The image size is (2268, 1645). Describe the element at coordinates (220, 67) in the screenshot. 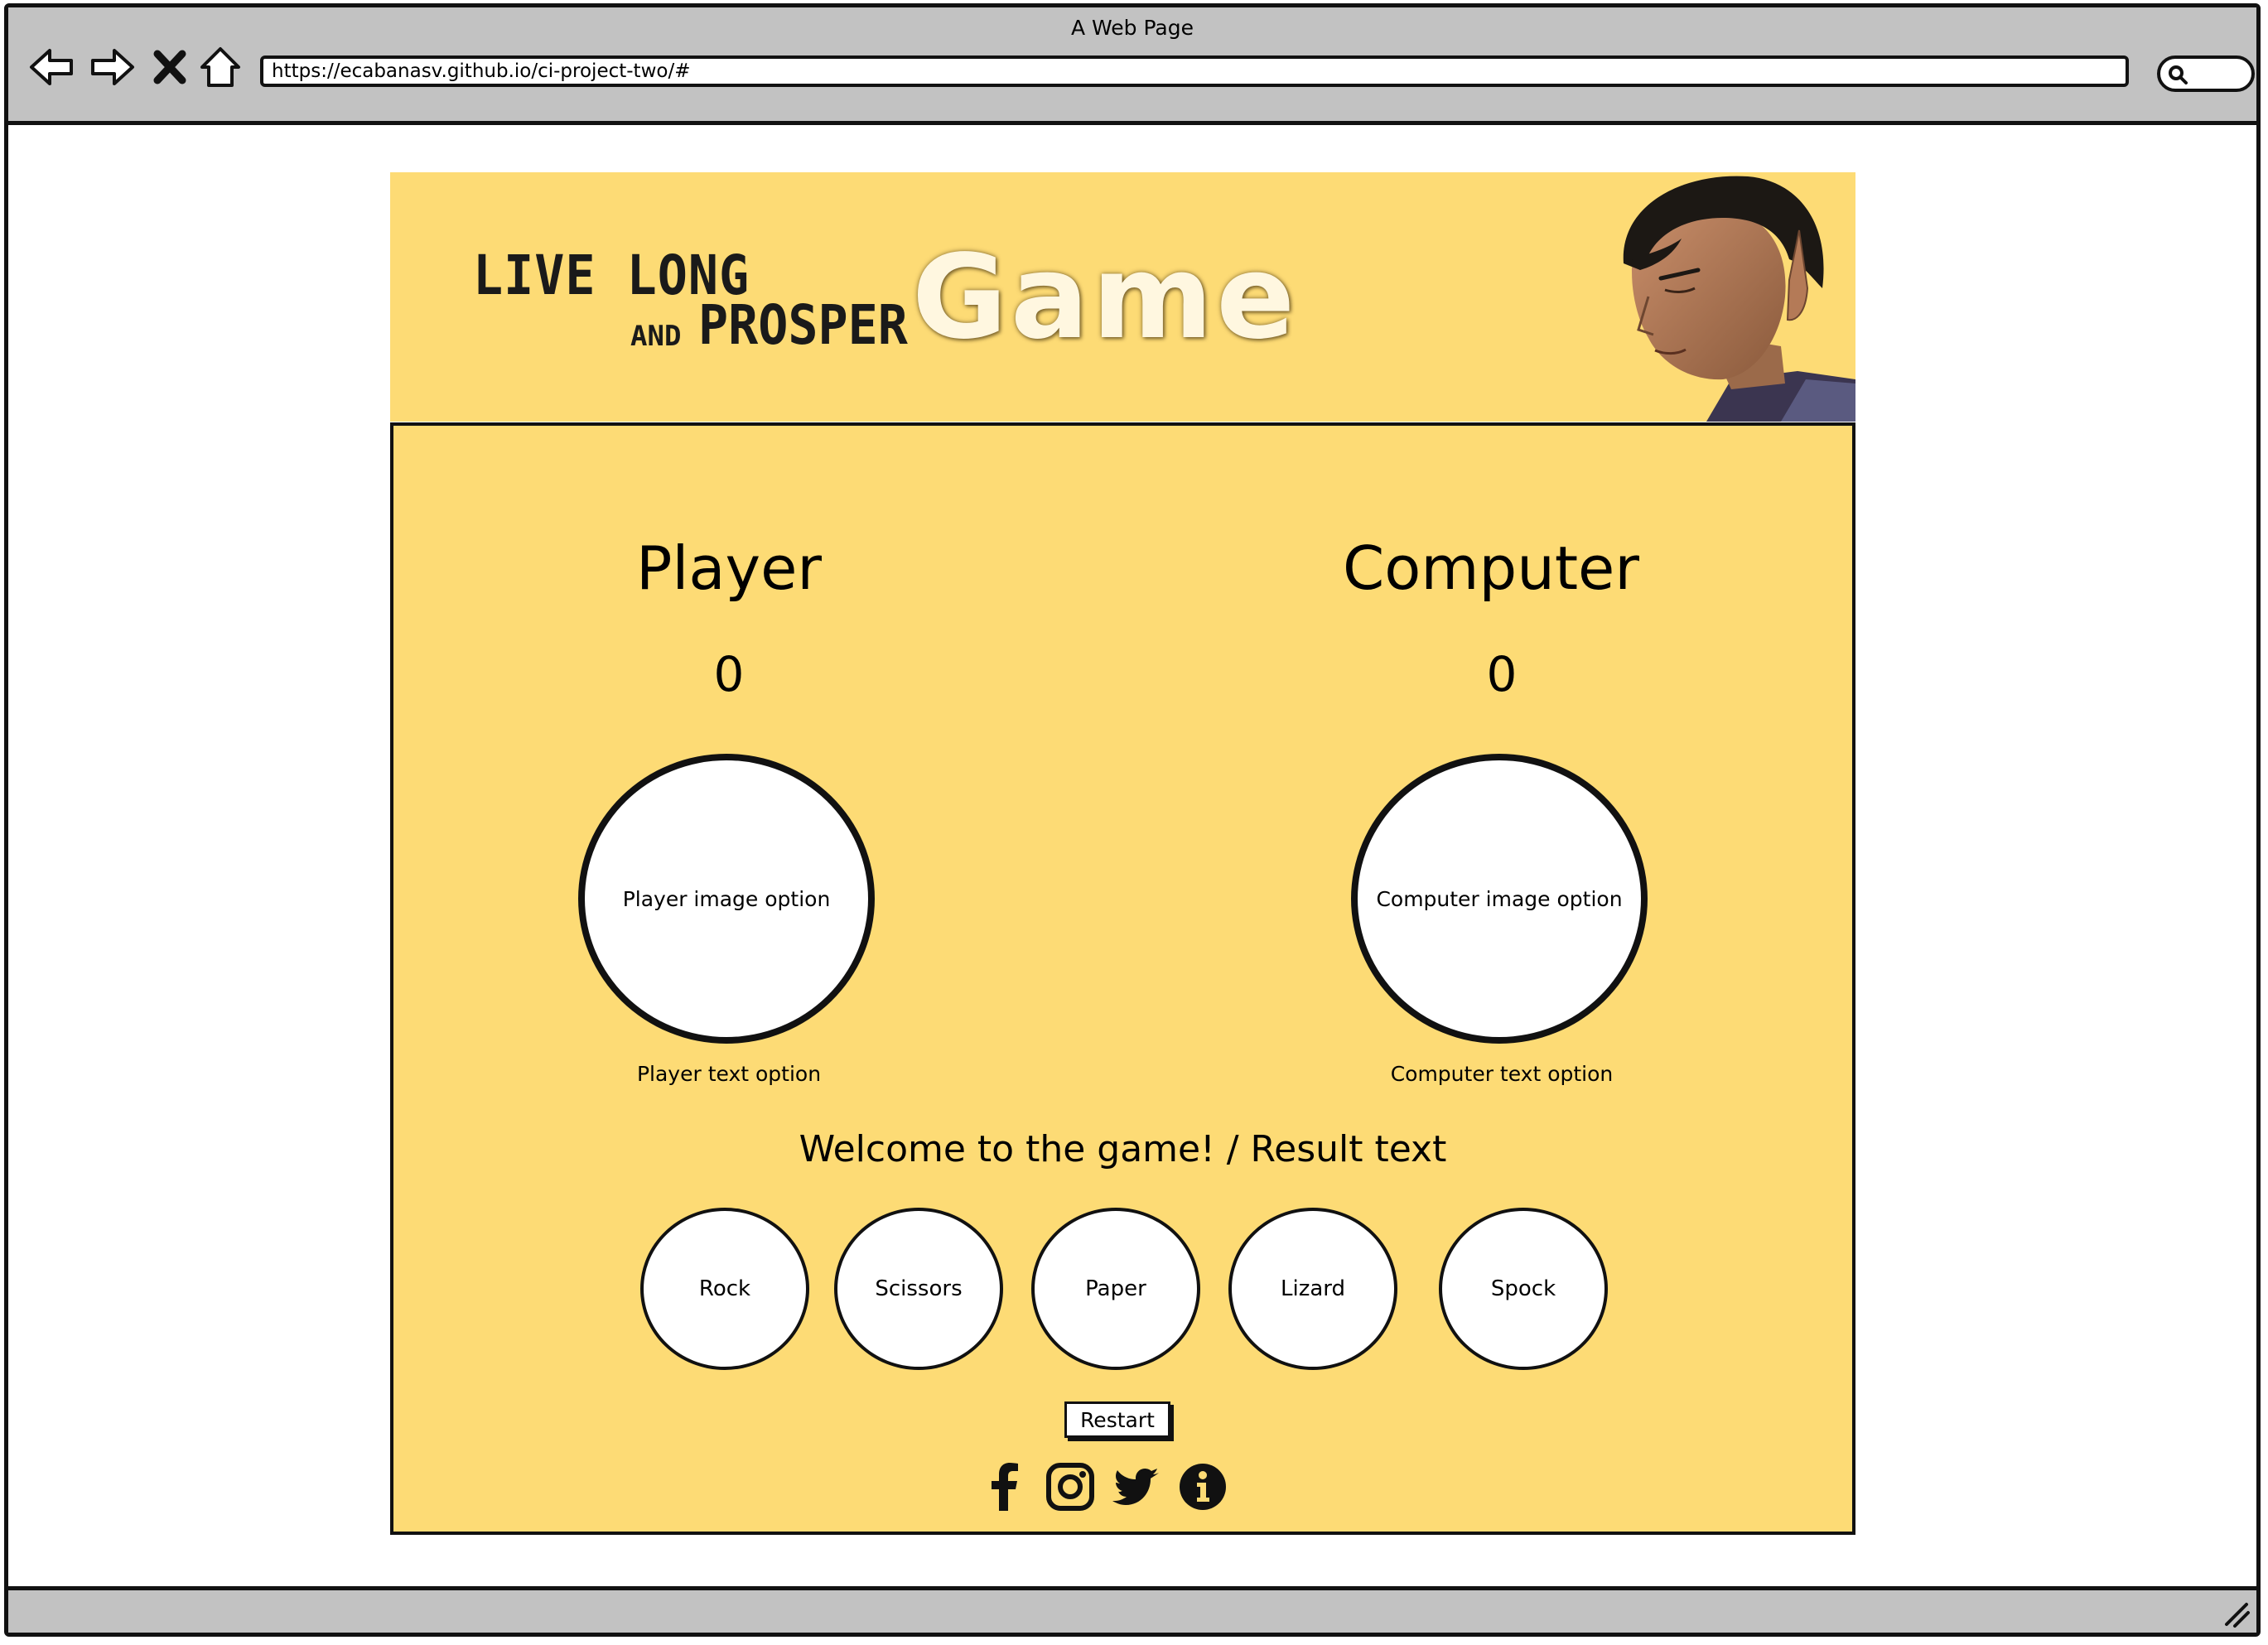

I see `home-icon` at that location.